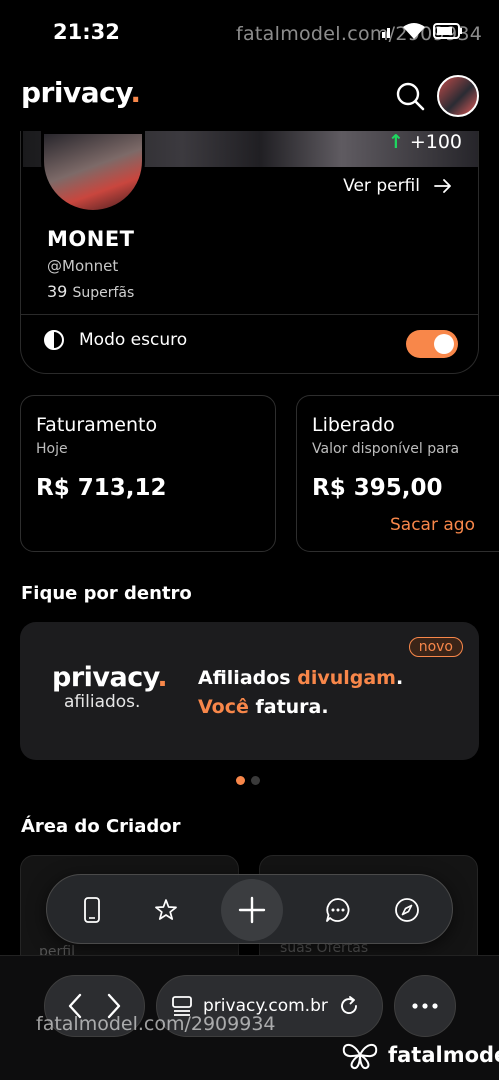 The width and height of the screenshot is (499, 1080). Describe the element at coordinates (97, 425) in the screenshot. I see `revenue-title: Faturamento` at that location.